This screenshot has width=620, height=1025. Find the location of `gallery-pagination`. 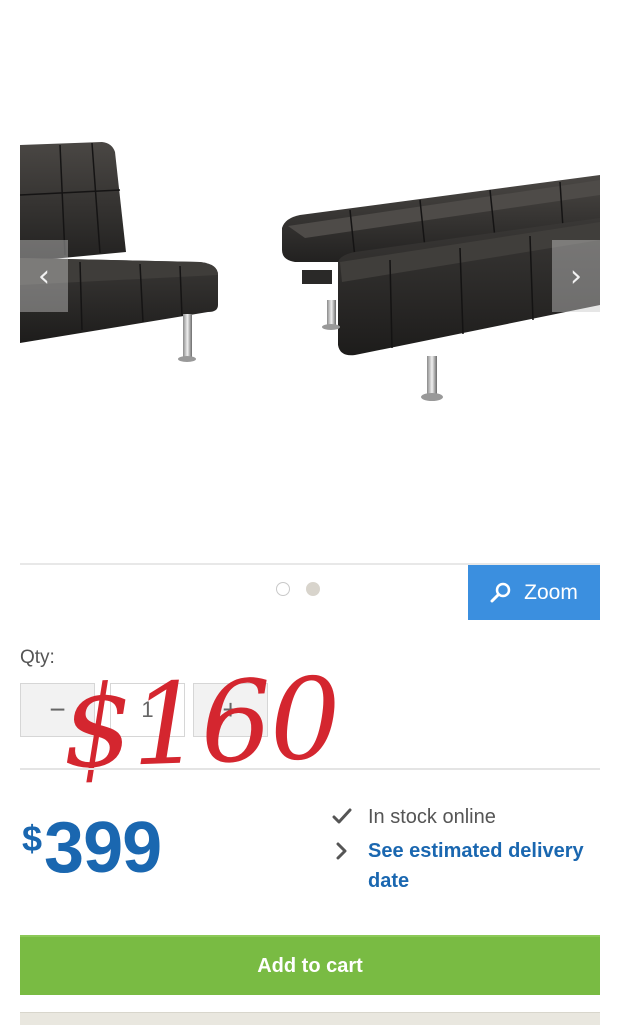

gallery-pagination is located at coordinates (298, 589).